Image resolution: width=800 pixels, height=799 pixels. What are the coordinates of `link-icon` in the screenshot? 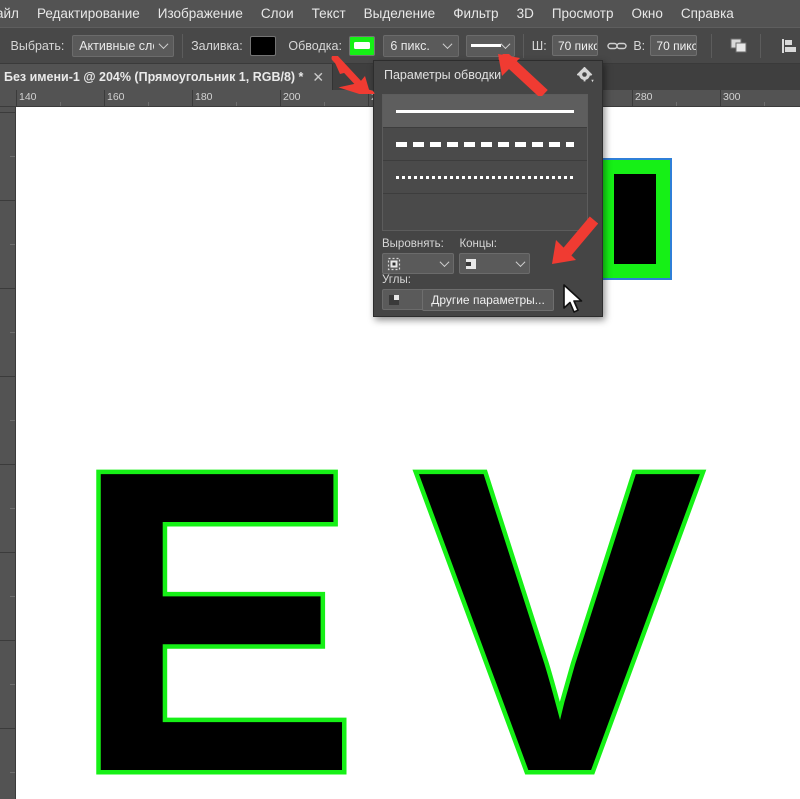 It's located at (616, 46).